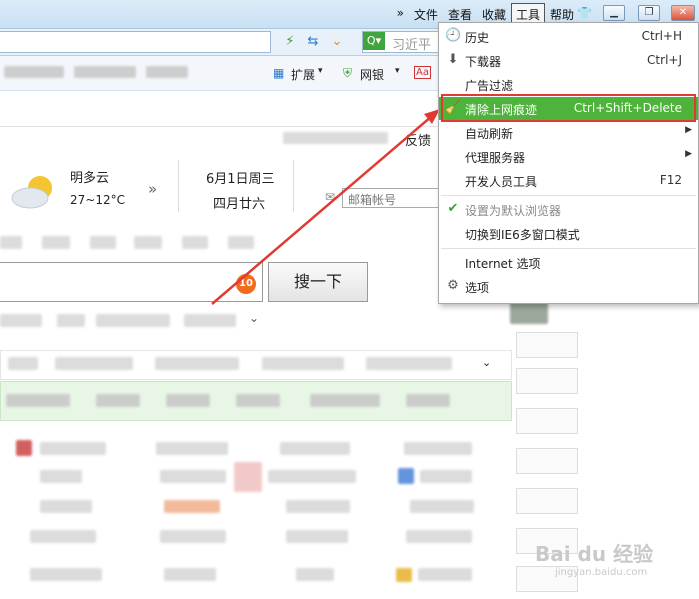 The image size is (699, 599). Describe the element at coordinates (90, 178) in the screenshot. I see `weather-condition: 明多云` at that location.